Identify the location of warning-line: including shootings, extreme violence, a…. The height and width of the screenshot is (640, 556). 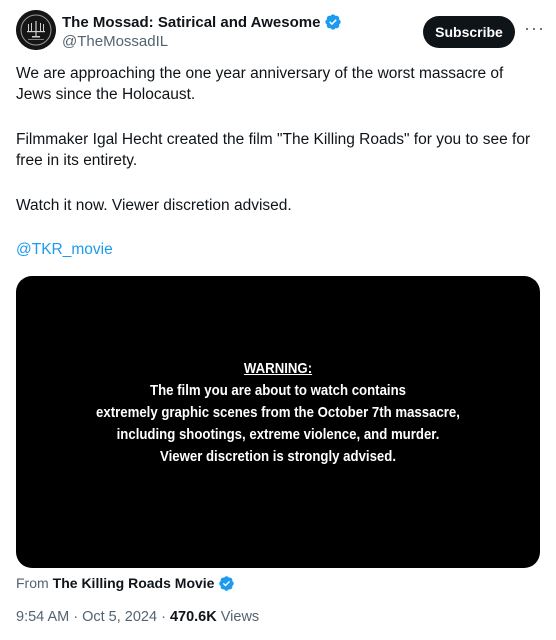
(278, 434).